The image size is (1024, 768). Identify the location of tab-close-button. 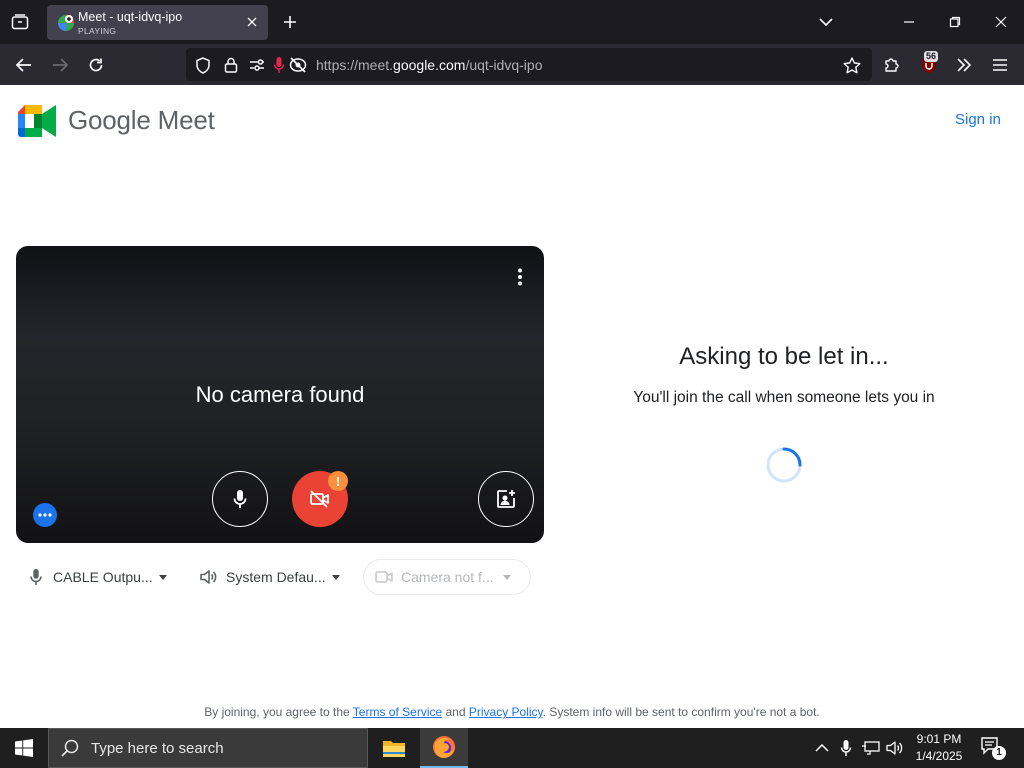
(252, 22).